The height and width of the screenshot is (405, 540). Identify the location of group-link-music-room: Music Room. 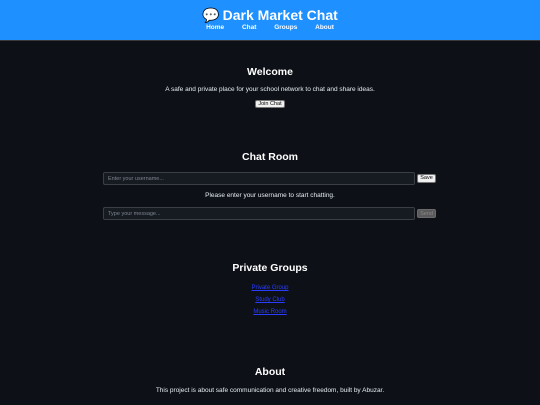
(270, 312).